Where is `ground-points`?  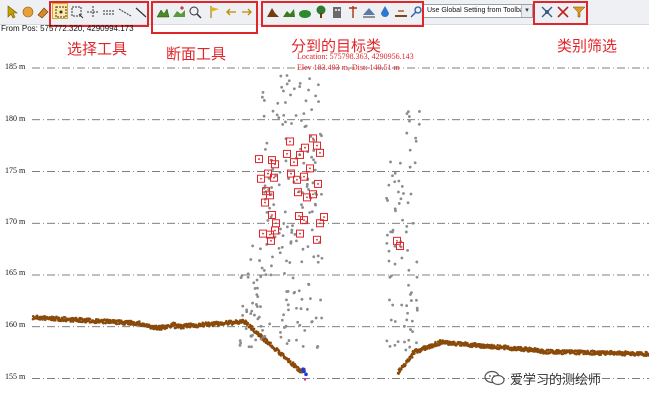 ground-points is located at coordinates (340, 344).